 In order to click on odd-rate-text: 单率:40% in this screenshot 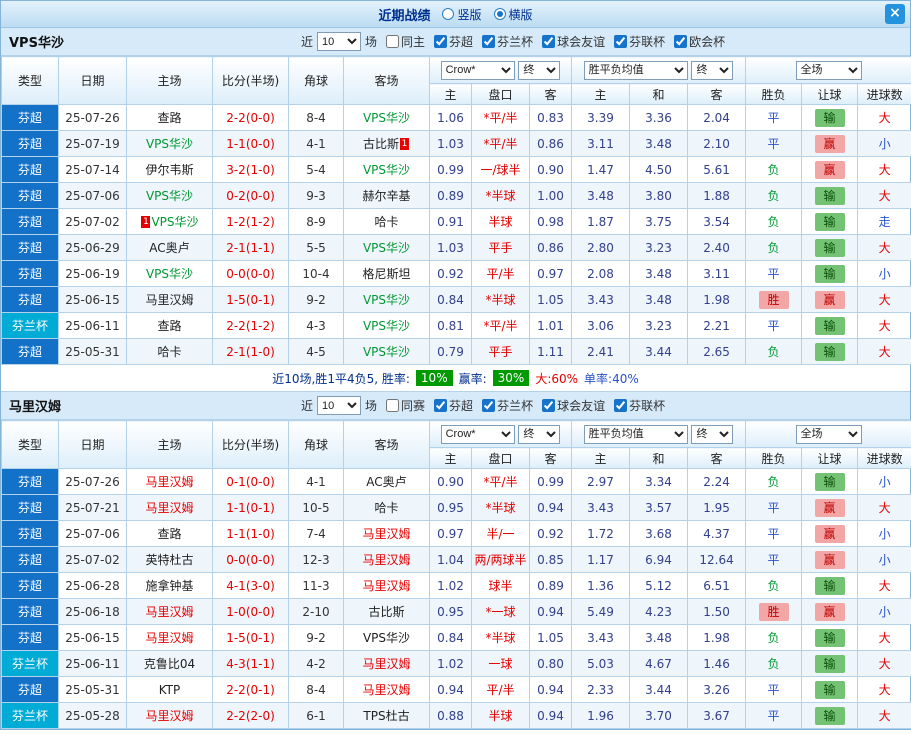, I will do `click(611, 378)`.